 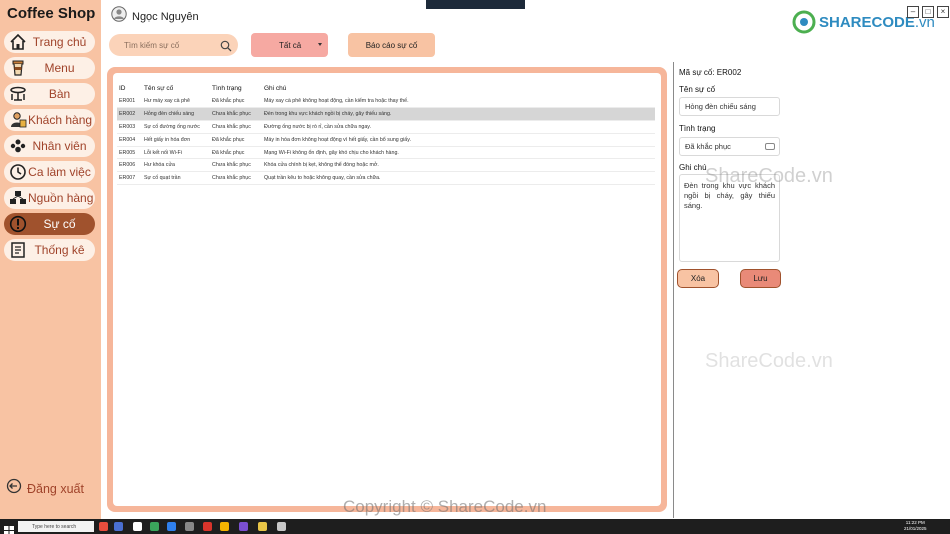 What do you see at coordinates (18, 198) in the screenshot?
I see `supply-icon` at bounding box center [18, 198].